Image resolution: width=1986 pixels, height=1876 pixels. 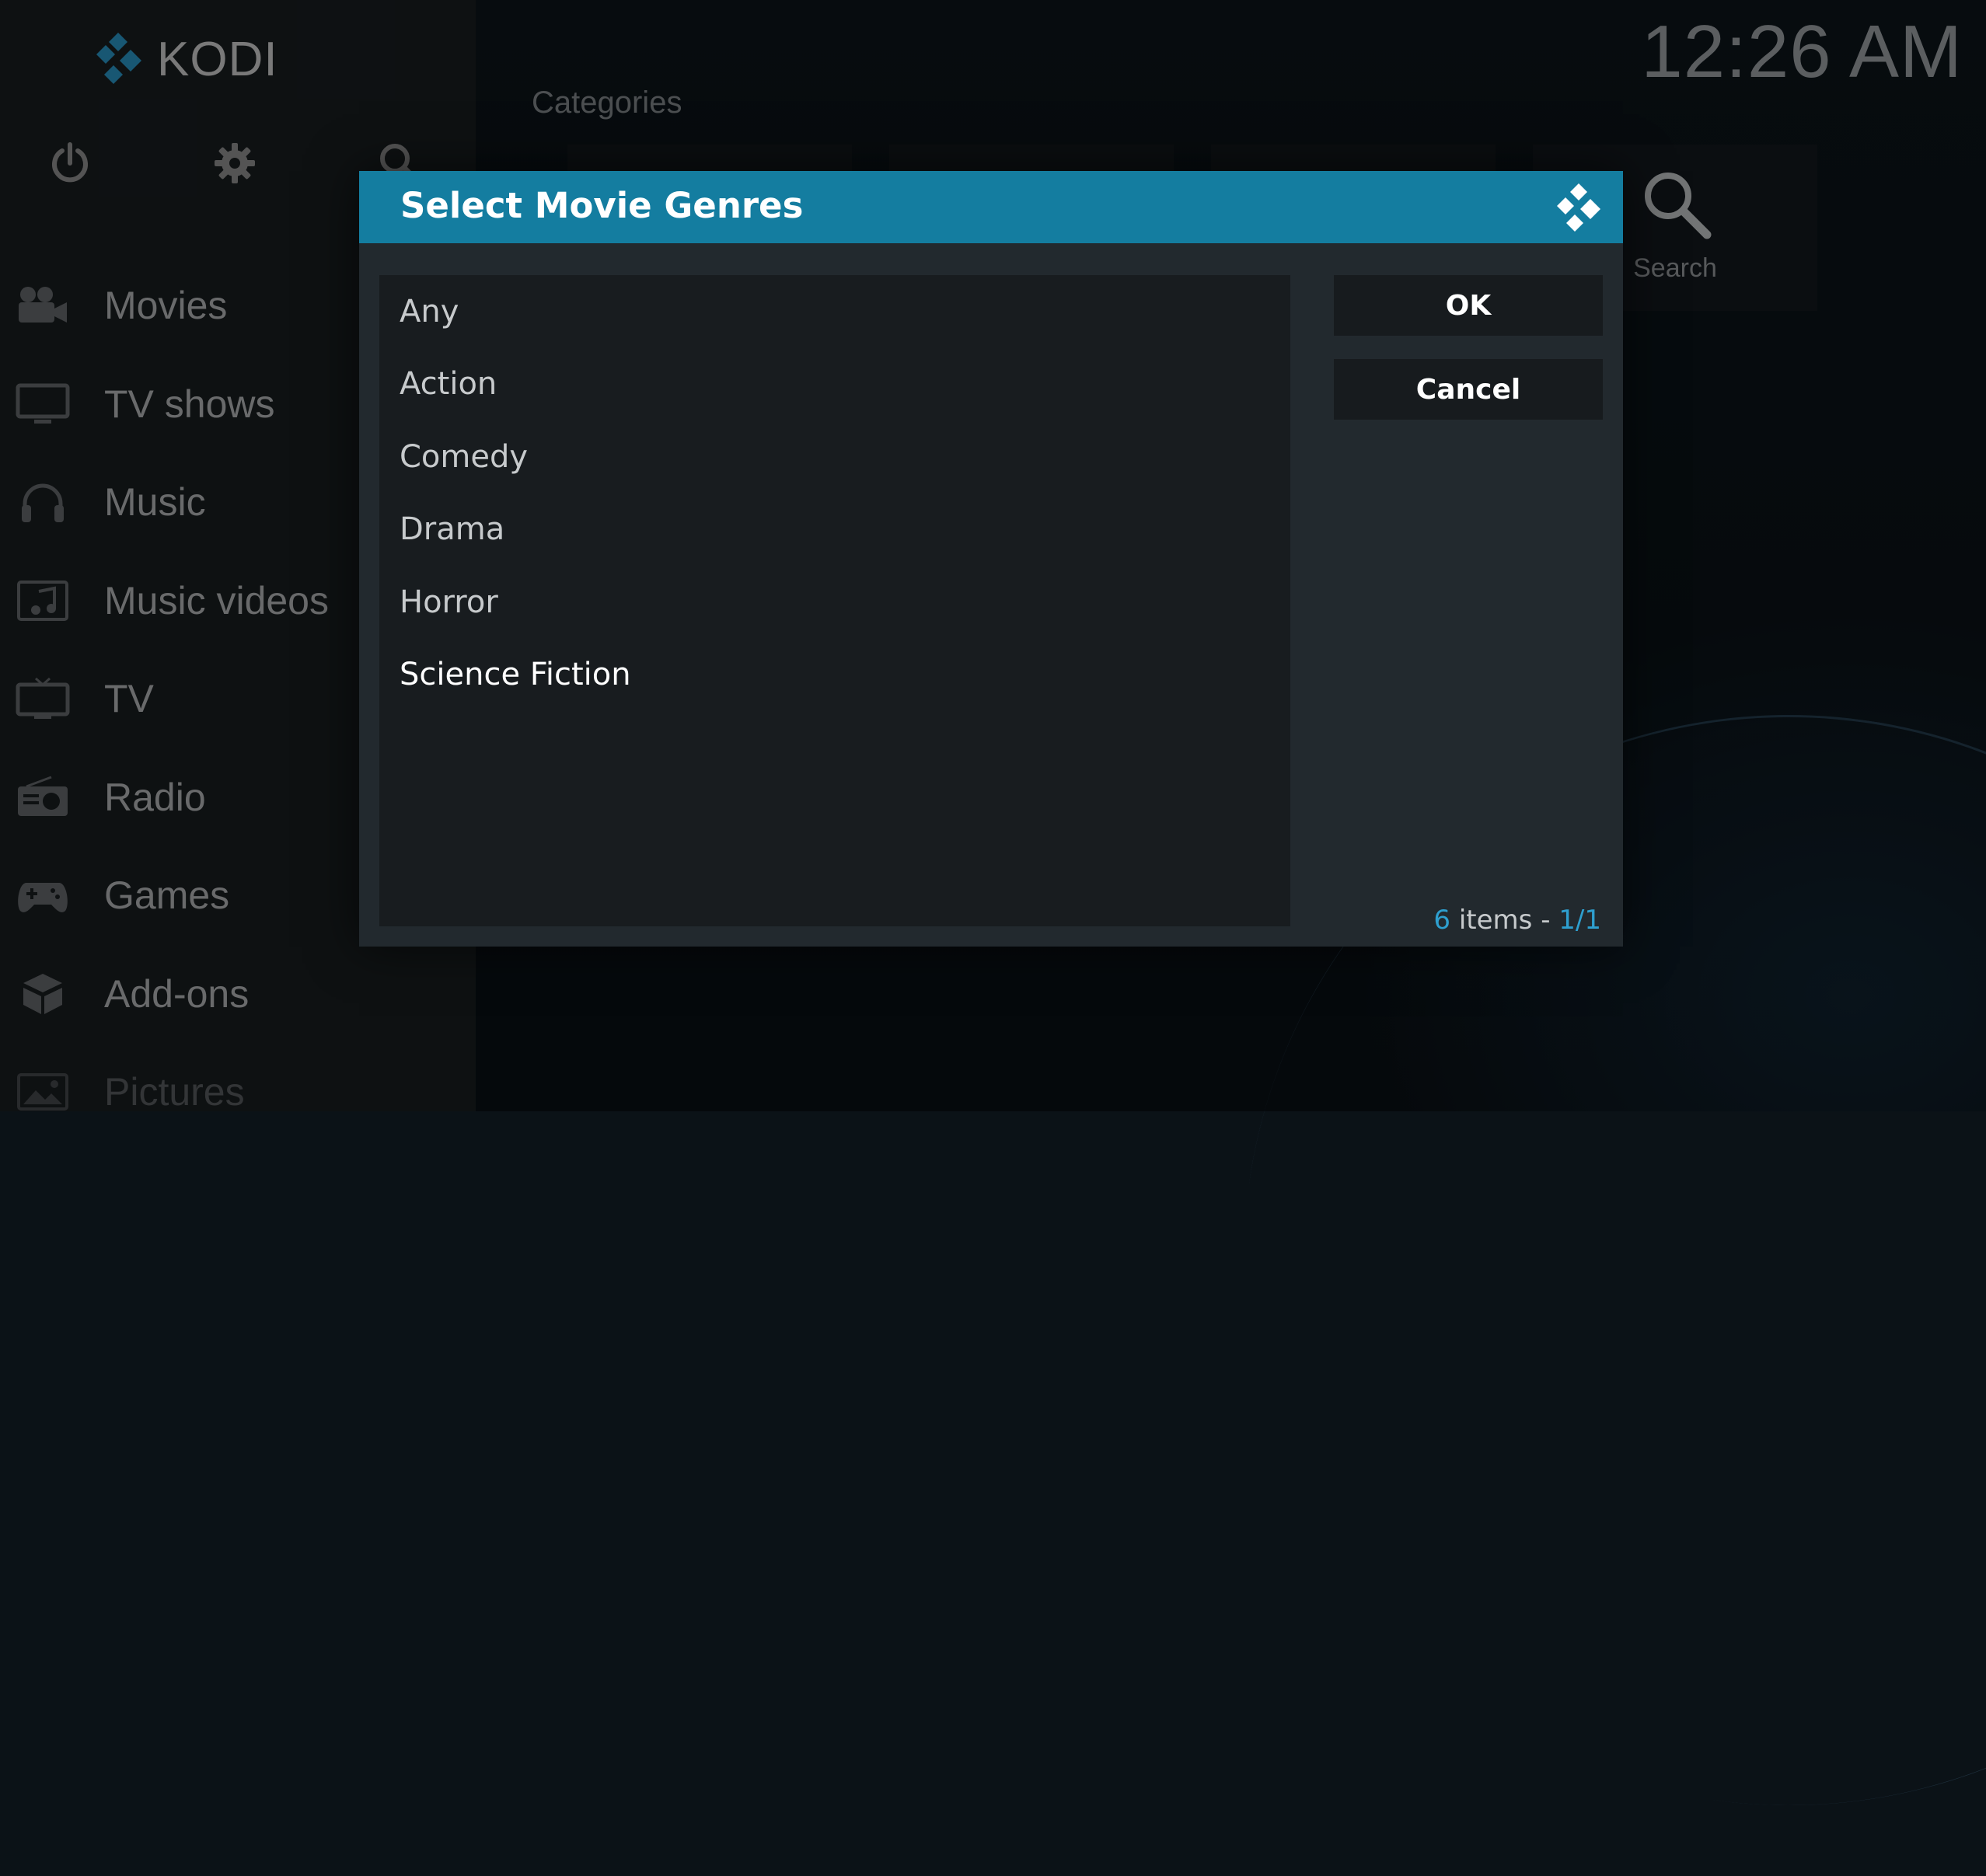 What do you see at coordinates (834, 456) in the screenshot?
I see `list-item: Comedy` at bounding box center [834, 456].